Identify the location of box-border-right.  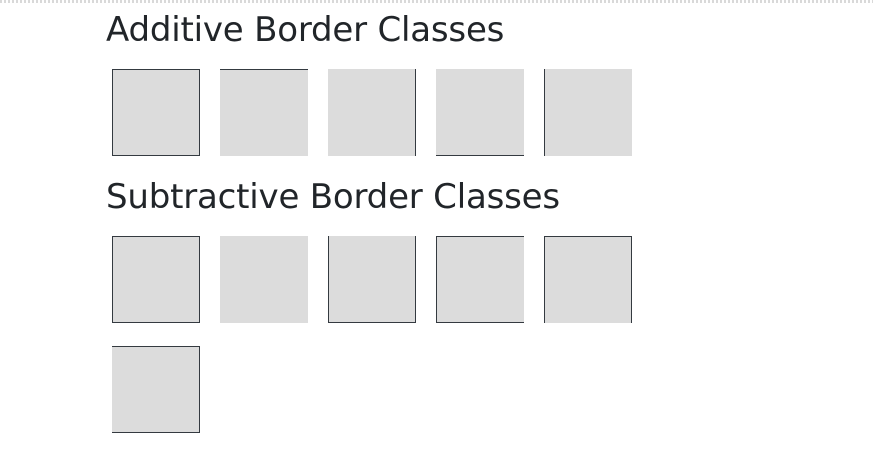
(372, 112).